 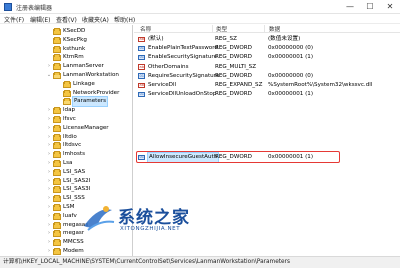 I want to click on tree-item: › LSI_SAS2I, so click(x=66, y=181).